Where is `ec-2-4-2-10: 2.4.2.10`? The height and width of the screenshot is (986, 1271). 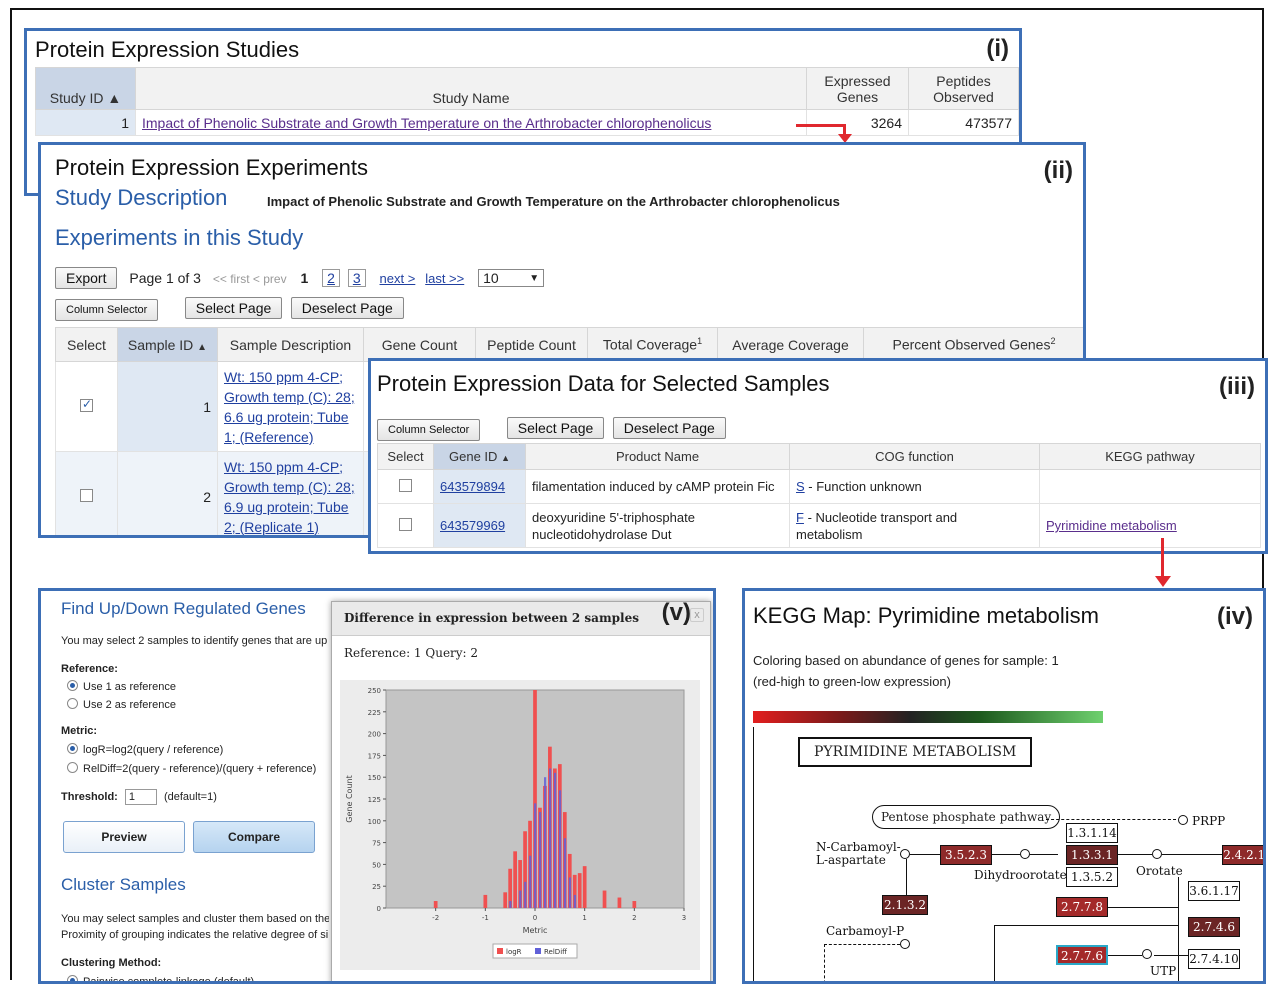
ec-2-4-2-10: 2.4.2.10 is located at coordinates (1242, 855).